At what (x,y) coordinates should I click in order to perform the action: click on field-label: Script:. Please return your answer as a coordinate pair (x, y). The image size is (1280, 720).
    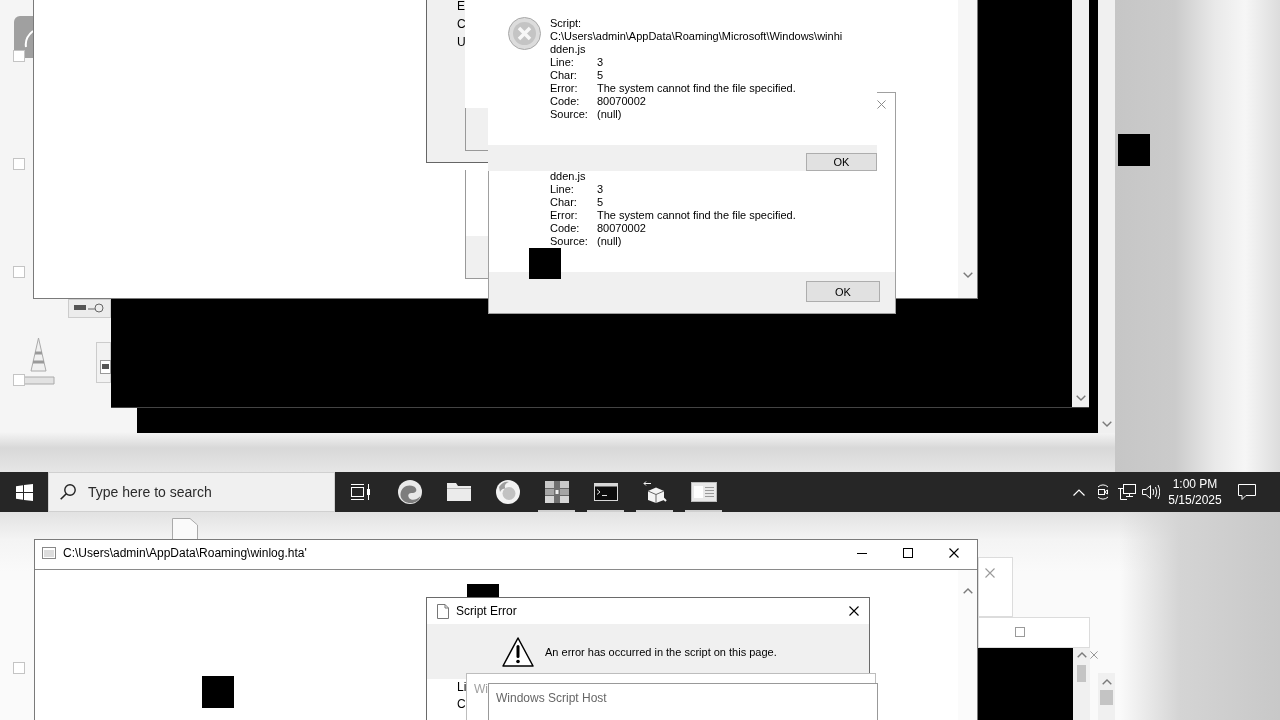
    Looking at the image, I should click on (566, 23).